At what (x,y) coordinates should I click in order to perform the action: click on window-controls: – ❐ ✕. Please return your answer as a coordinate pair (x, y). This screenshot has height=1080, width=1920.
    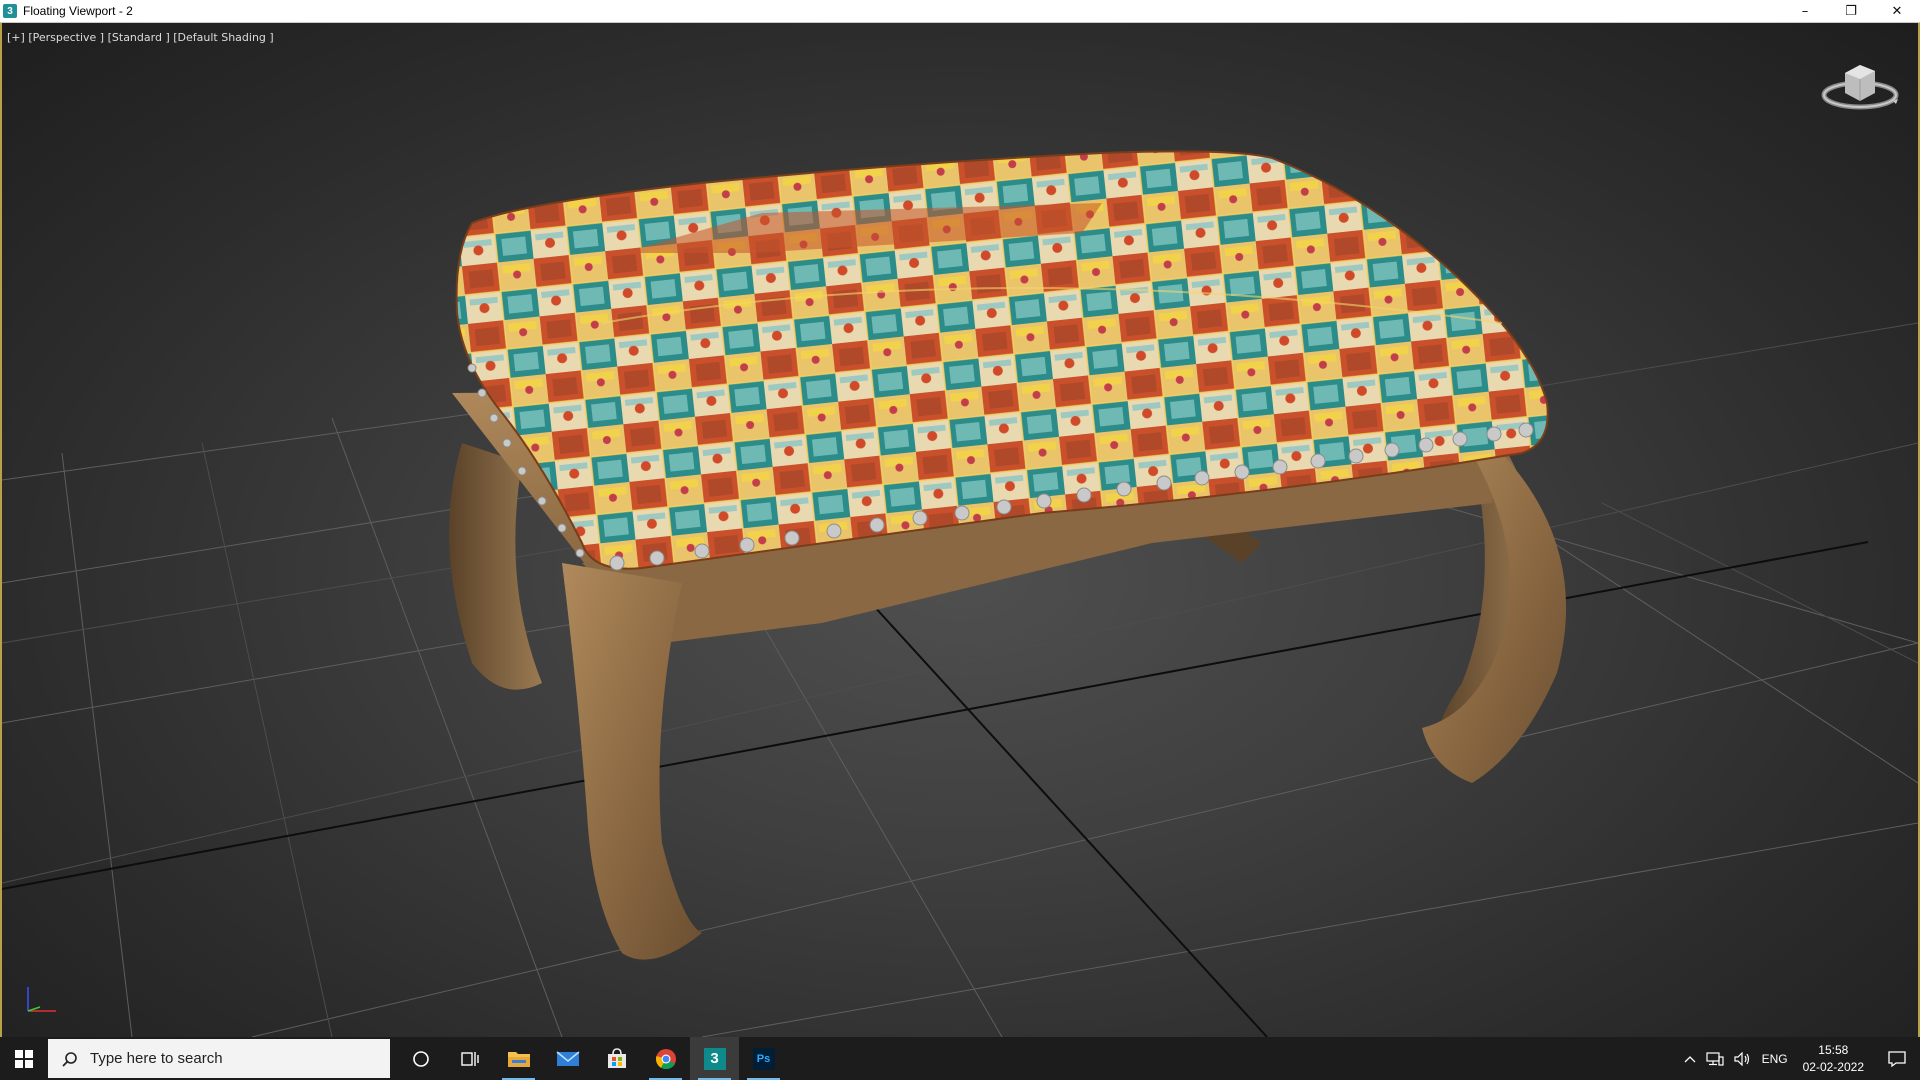
    Looking at the image, I should click on (1851, 11).